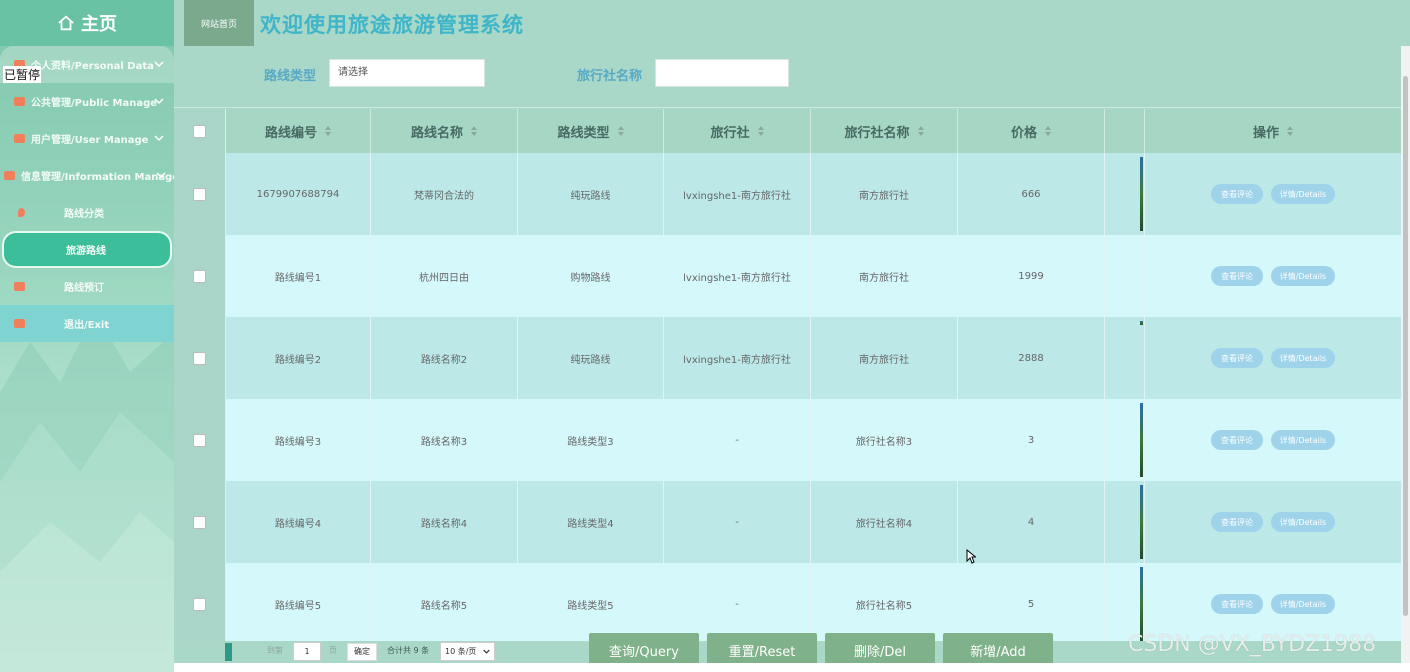 The height and width of the screenshot is (672, 1410). Describe the element at coordinates (787, 522) in the screenshot. I see `table-row: 路线编号4 路线名称4 路线类型4- 旅行社名称4 4 查看评论 详情/Details` at that location.